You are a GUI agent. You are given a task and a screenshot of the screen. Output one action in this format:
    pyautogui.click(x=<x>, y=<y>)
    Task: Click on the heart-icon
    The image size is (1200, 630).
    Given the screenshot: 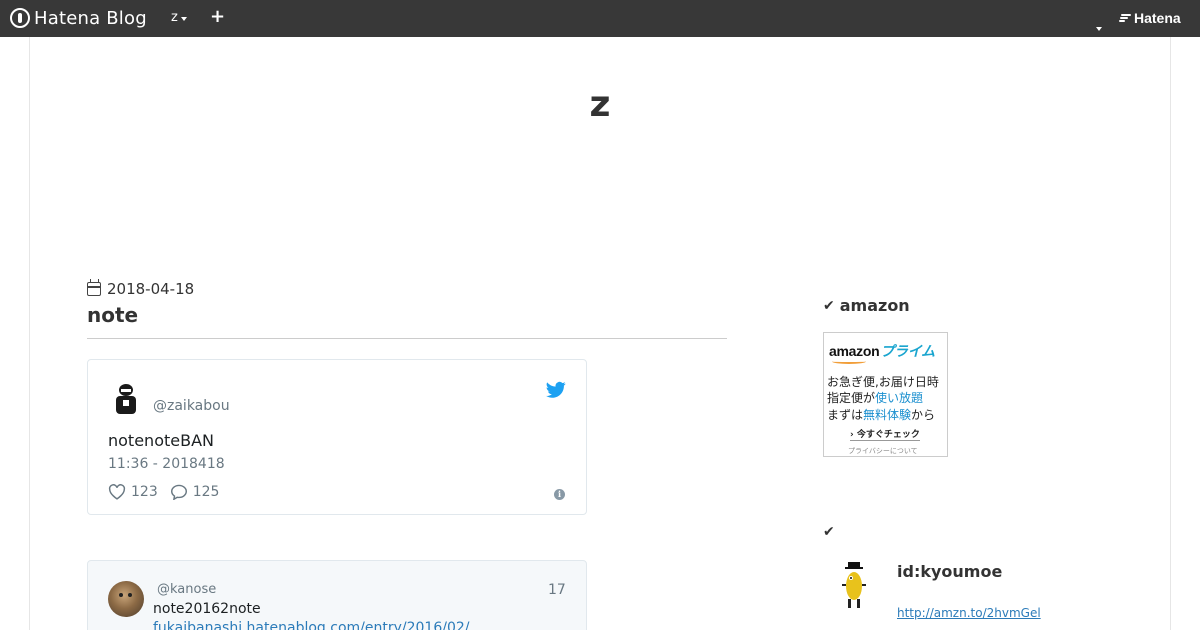 What is the action you would take?
    pyautogui.click(x=117, y=492)
    